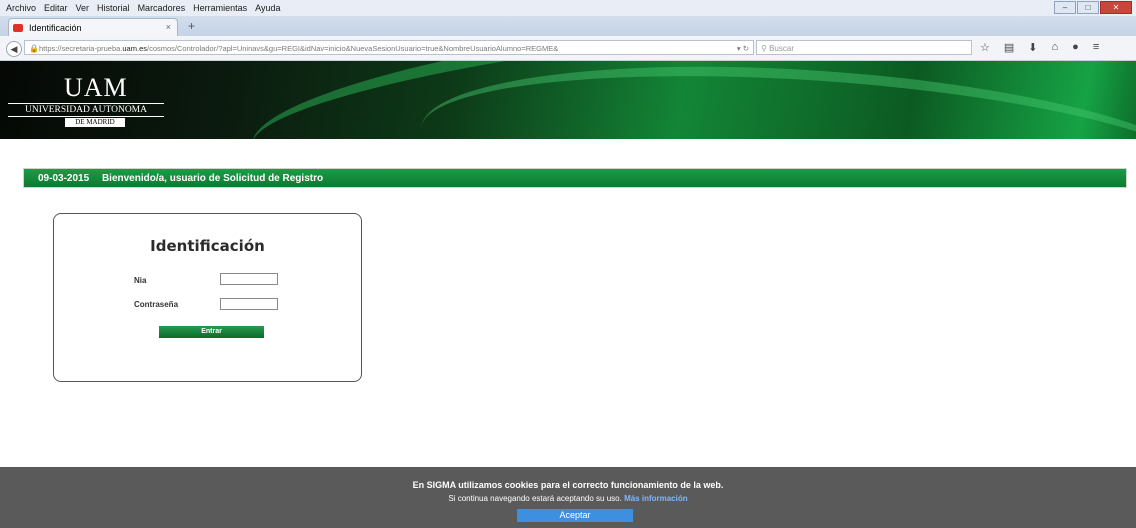 This screenshot has width=1136, height=528. I want to click on tab-close-icon: ×, so click(168, 27).